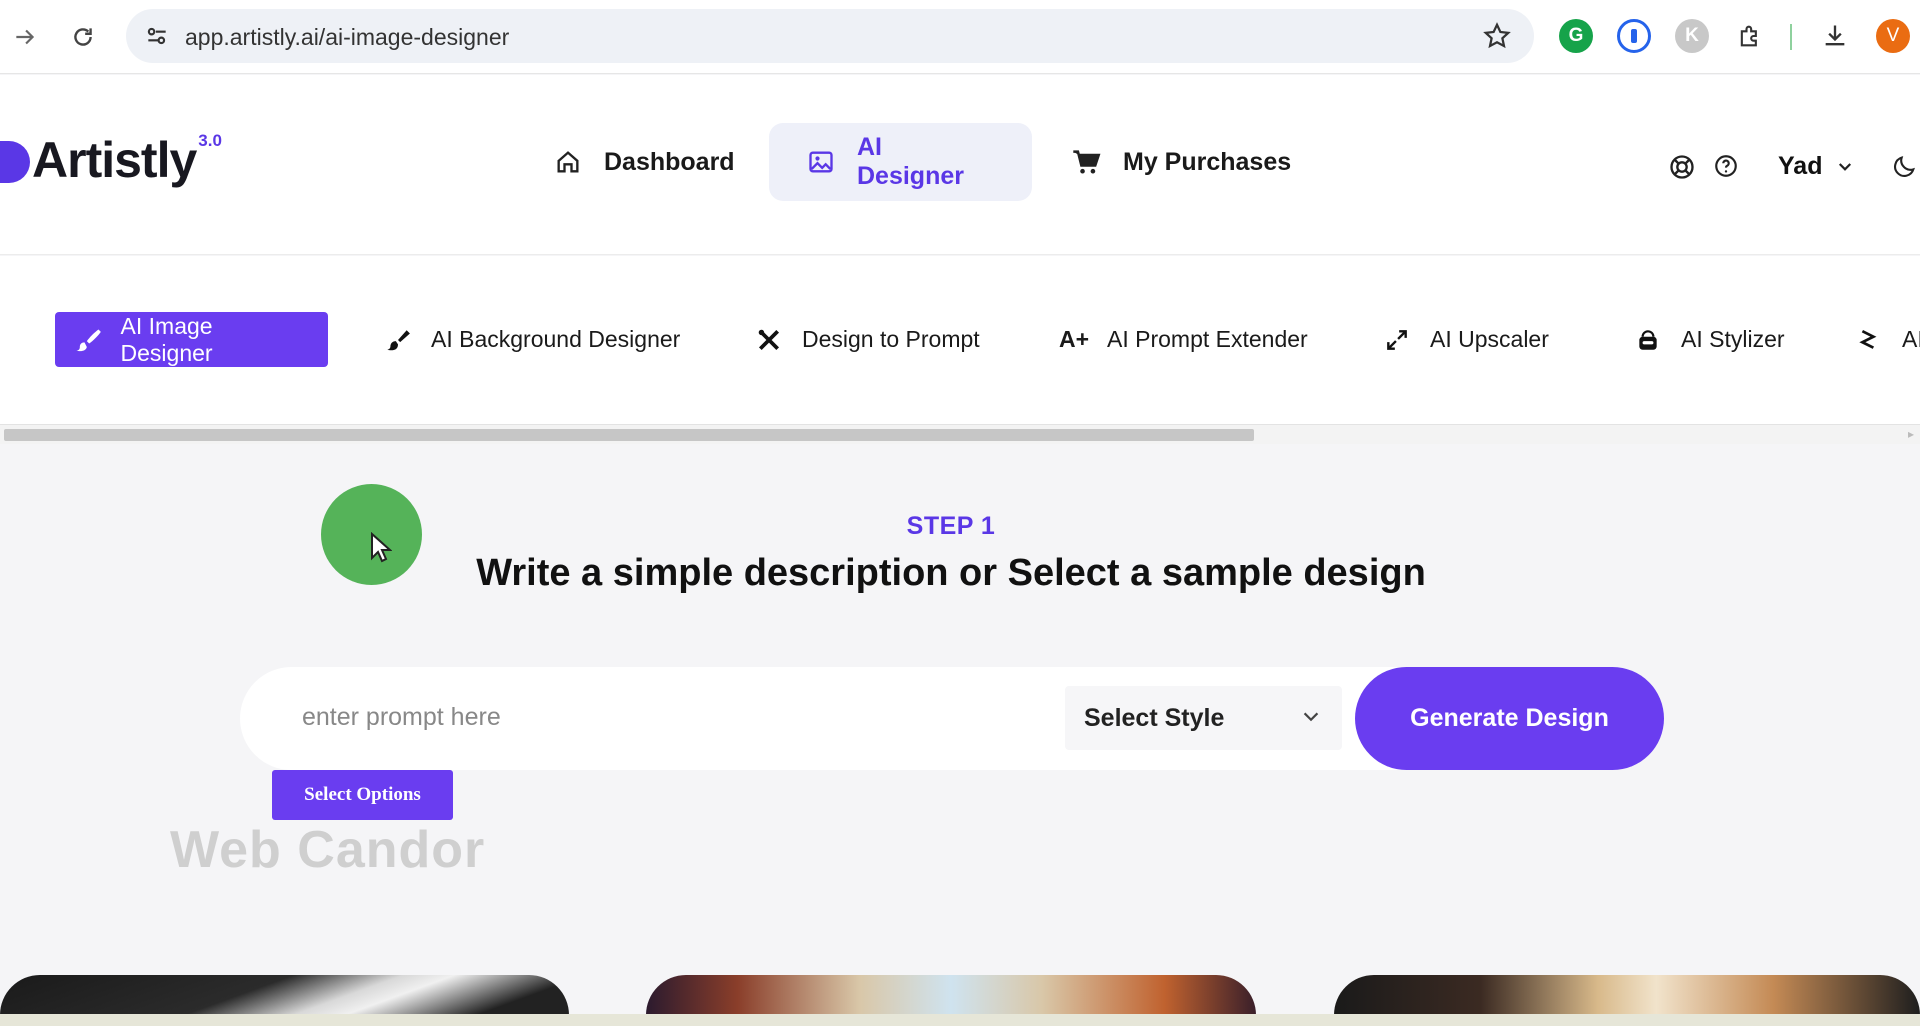  I want to click on url-text: app.artistly.ai/ai-image-designer, so click(347, 37).